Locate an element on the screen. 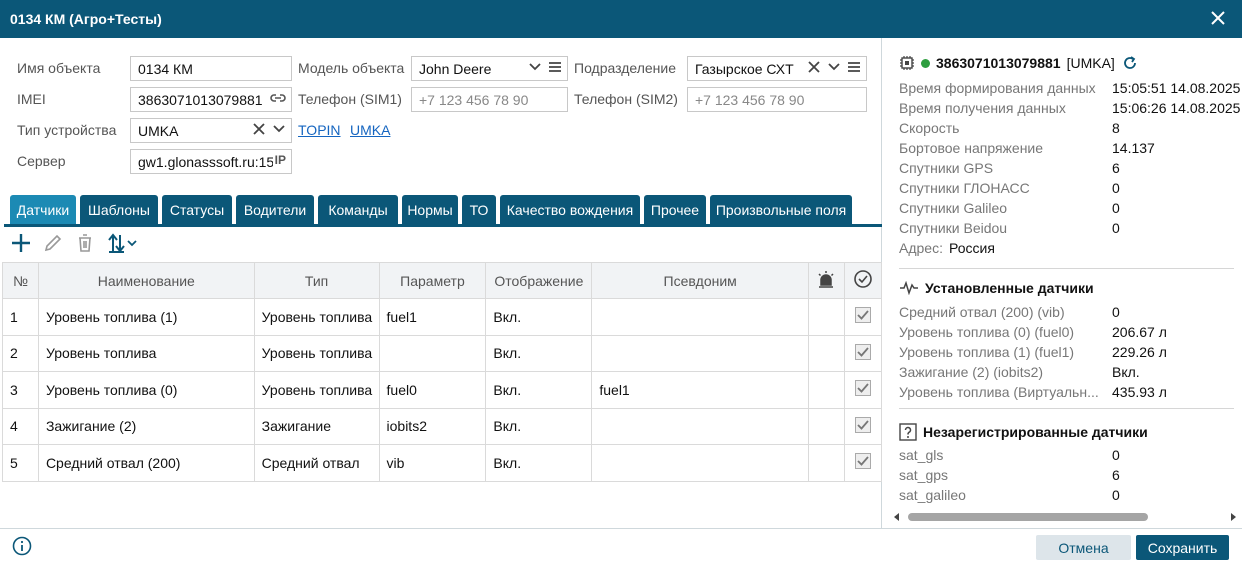 Image resolution: width=1242 pixels, height=564 pixels. col-display: Отображение is located at coordinates (539, 280).